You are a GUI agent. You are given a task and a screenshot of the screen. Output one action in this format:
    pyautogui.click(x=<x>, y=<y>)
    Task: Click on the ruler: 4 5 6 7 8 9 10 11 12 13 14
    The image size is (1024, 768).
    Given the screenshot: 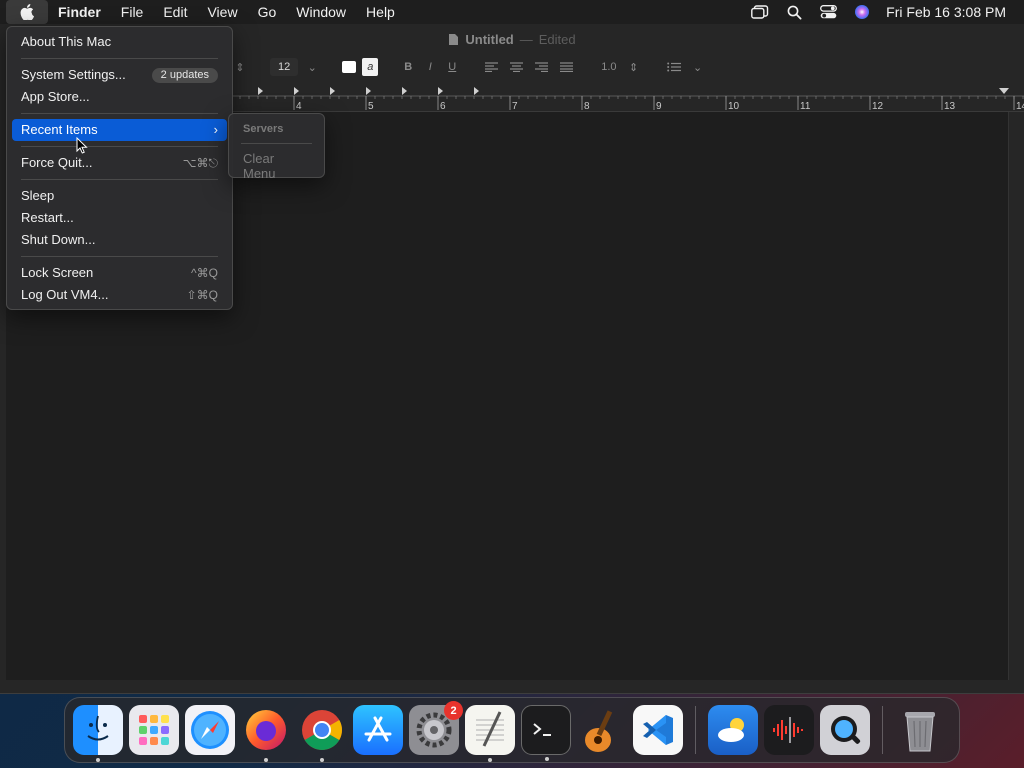 What is the action you would take?
    pyautogui.click(x=628, y=97)
    